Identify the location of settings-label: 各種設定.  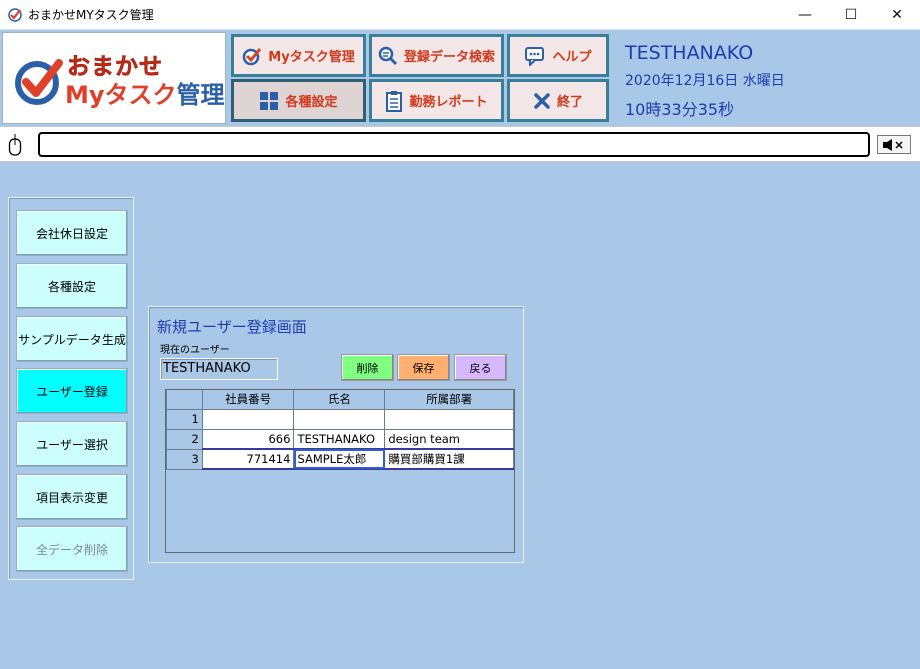
(311, 102).